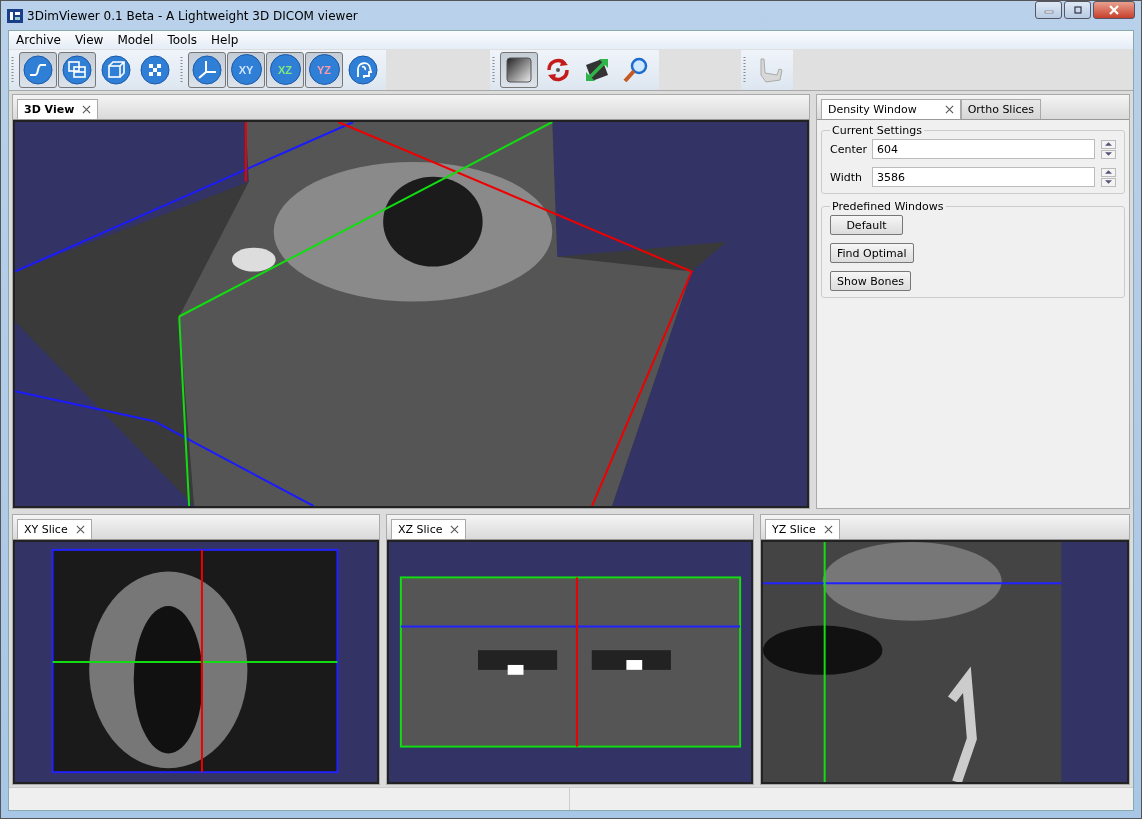  Describe the element at coordinates (1048, 10) in the screenshot. I see `minimize-button` at that location.